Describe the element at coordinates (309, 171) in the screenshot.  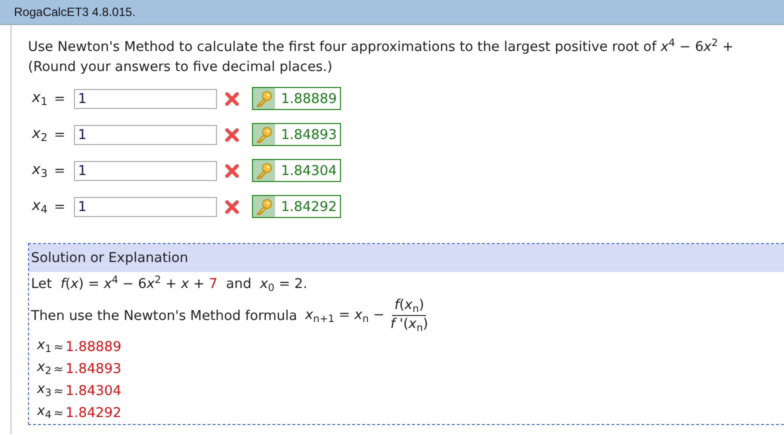
I see `answer-key-value: 1.84304` at that location.